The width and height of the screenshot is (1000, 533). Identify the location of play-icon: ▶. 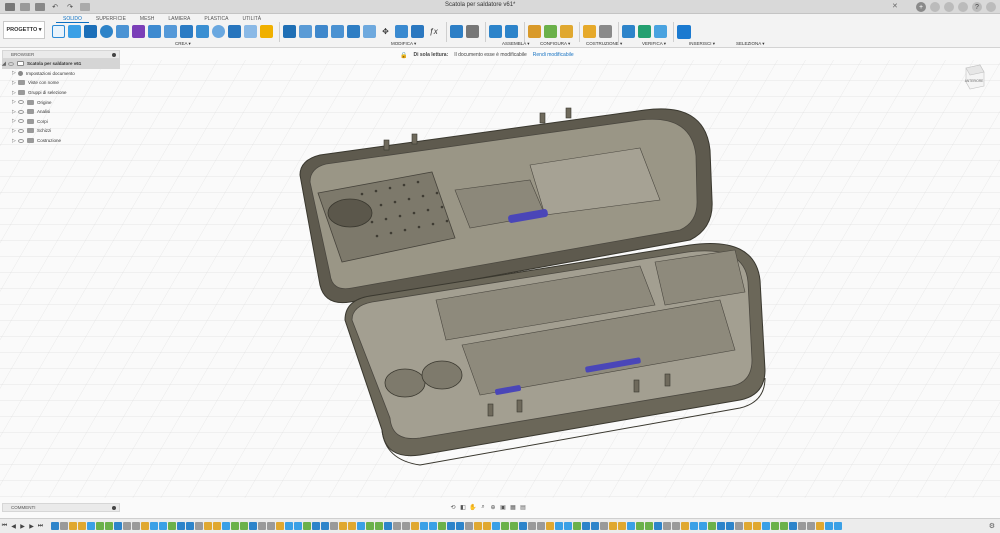
(22, 526).